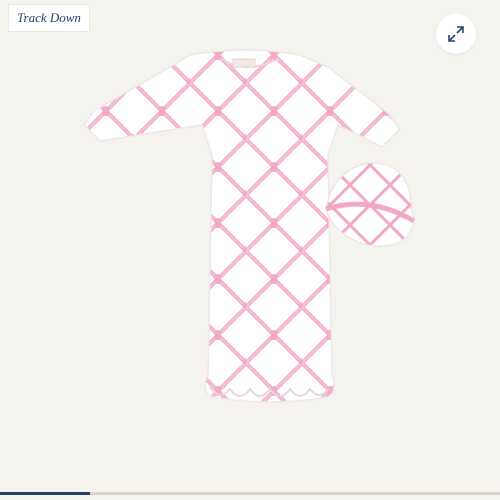 The image size is (500, 500). I want to click on expand-diagonal-icon, so click(456, 34).